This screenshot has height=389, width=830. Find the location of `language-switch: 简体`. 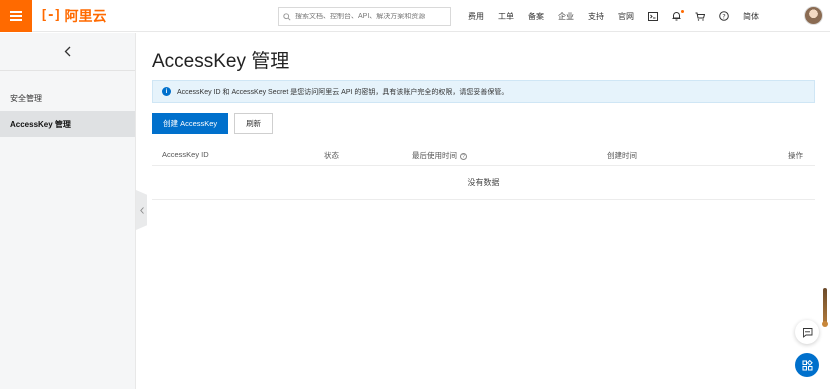

language-switch: 简体 is located at coordinates (751, 16).